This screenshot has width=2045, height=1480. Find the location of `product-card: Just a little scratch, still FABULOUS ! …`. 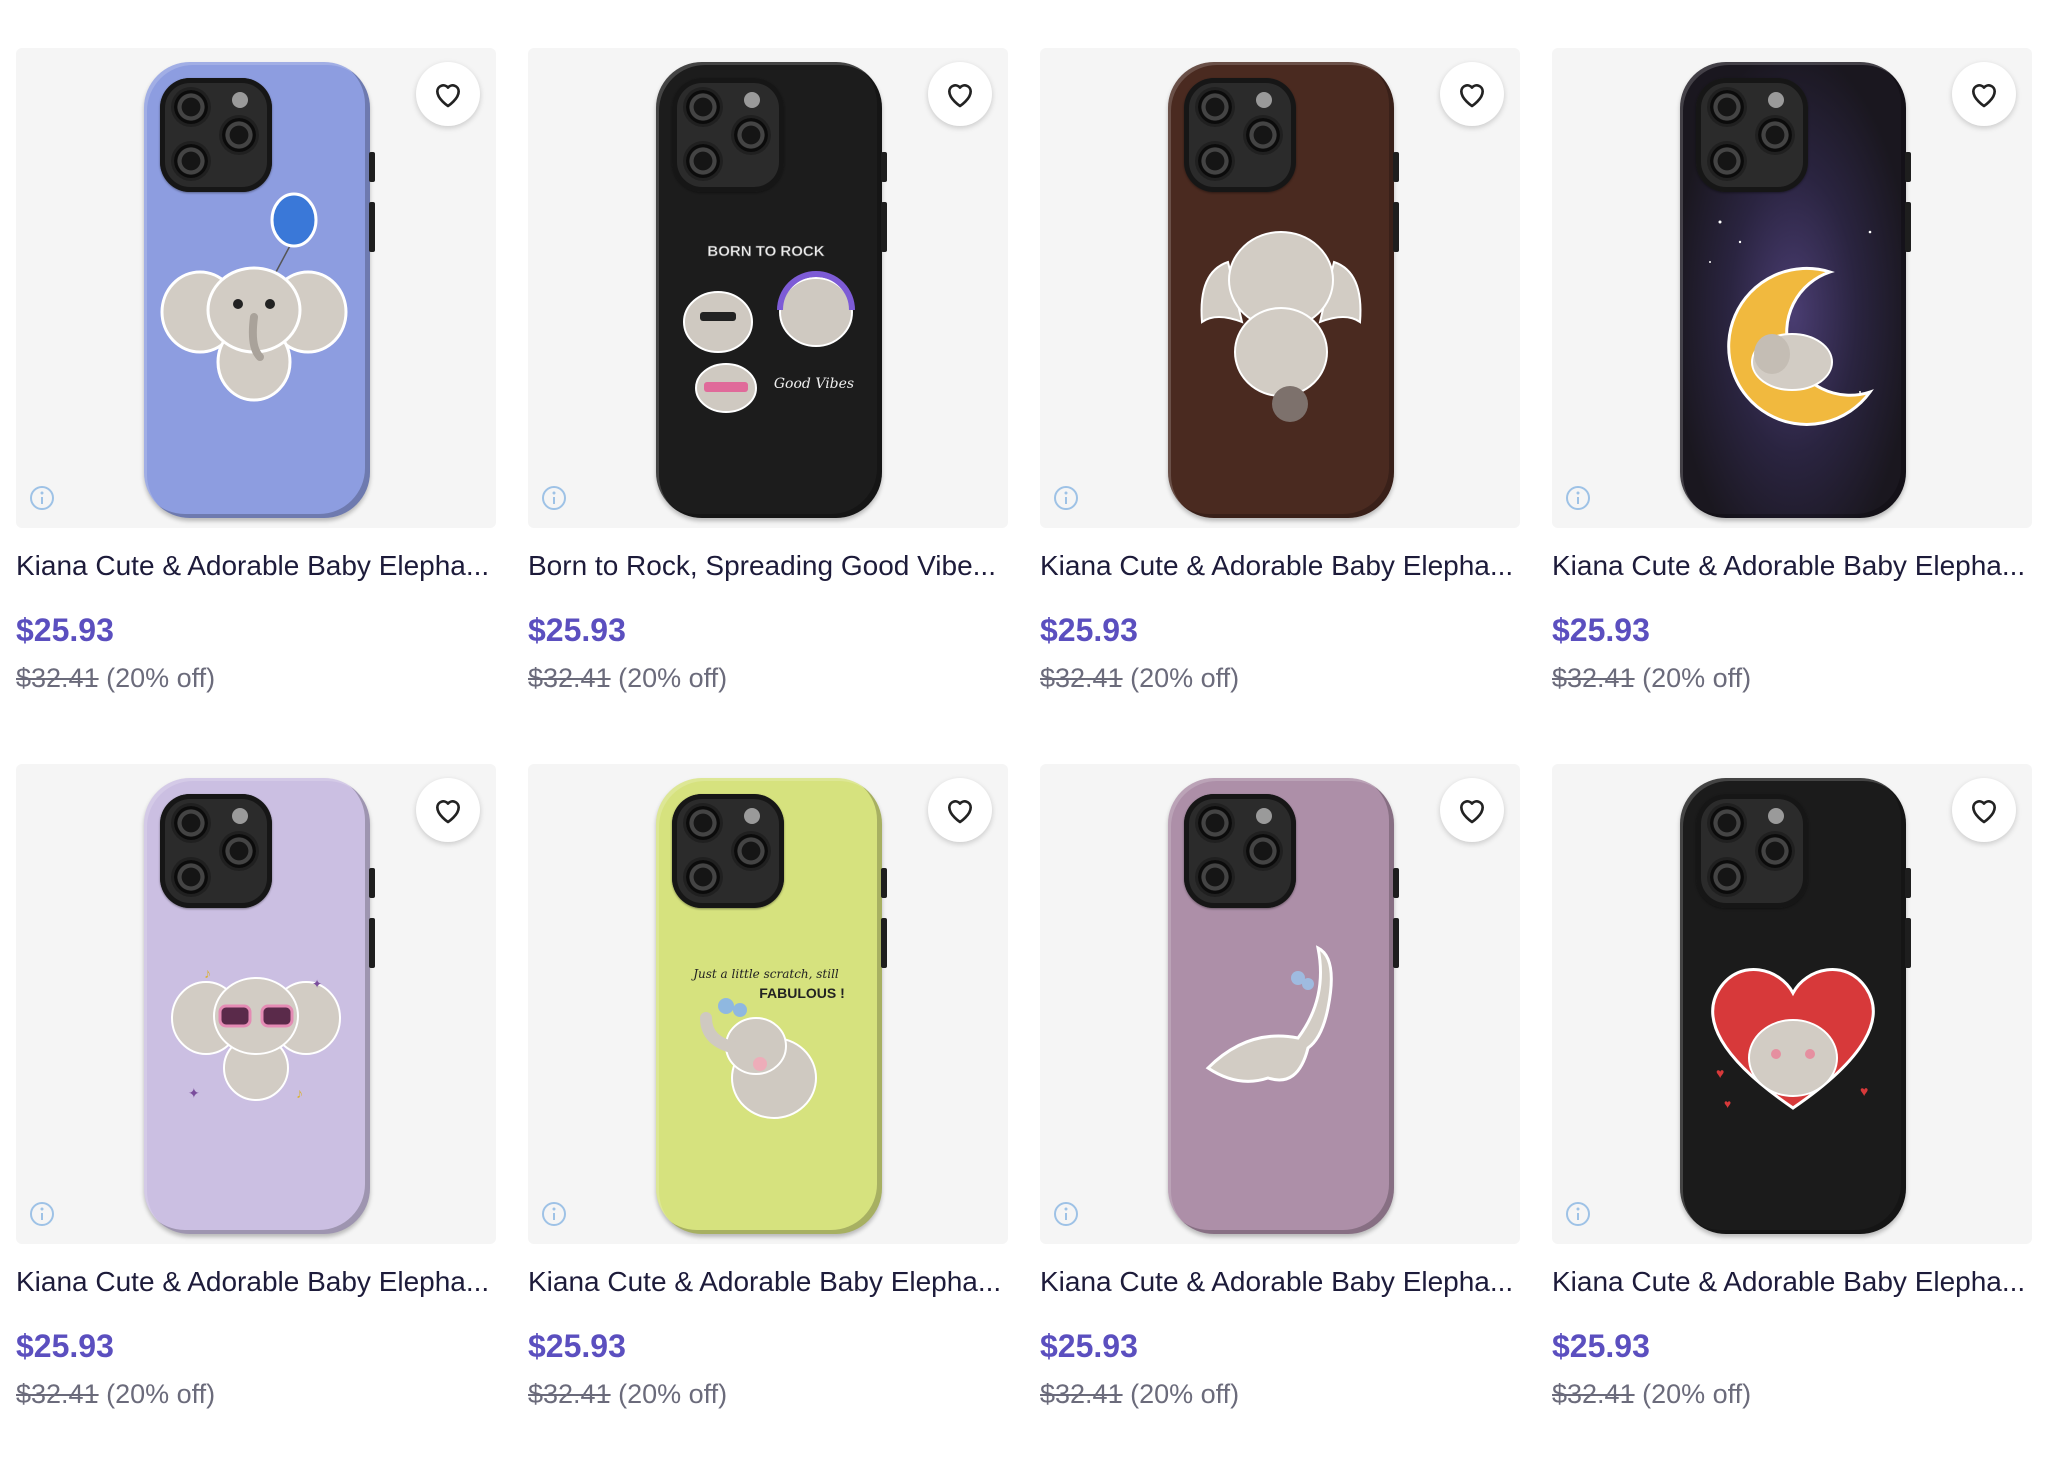

product-card: Just a little scratch, still FABULOUS ! … is located at coordinates (768, 1122).